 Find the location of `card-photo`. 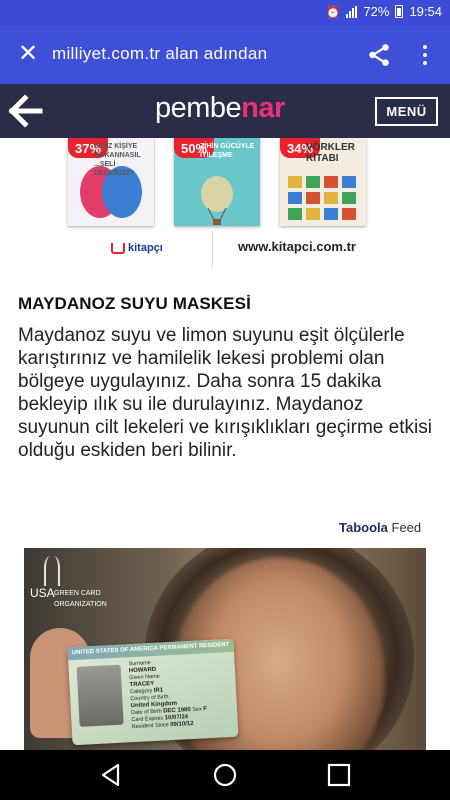

card-photo is located at coordinates (100, 695).